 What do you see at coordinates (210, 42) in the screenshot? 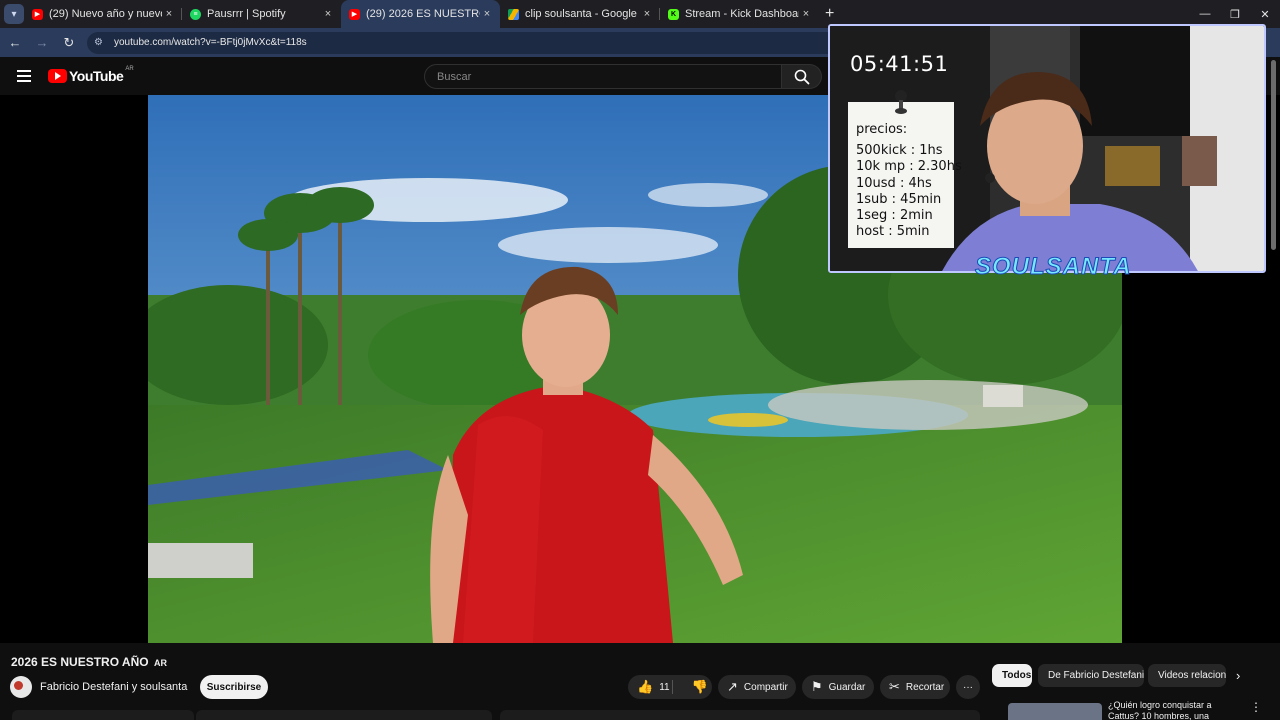
I see `url-text: youtube.com/watch?v=-BFtj0jMvXc&t=118s` at bounding box center [210, 42].